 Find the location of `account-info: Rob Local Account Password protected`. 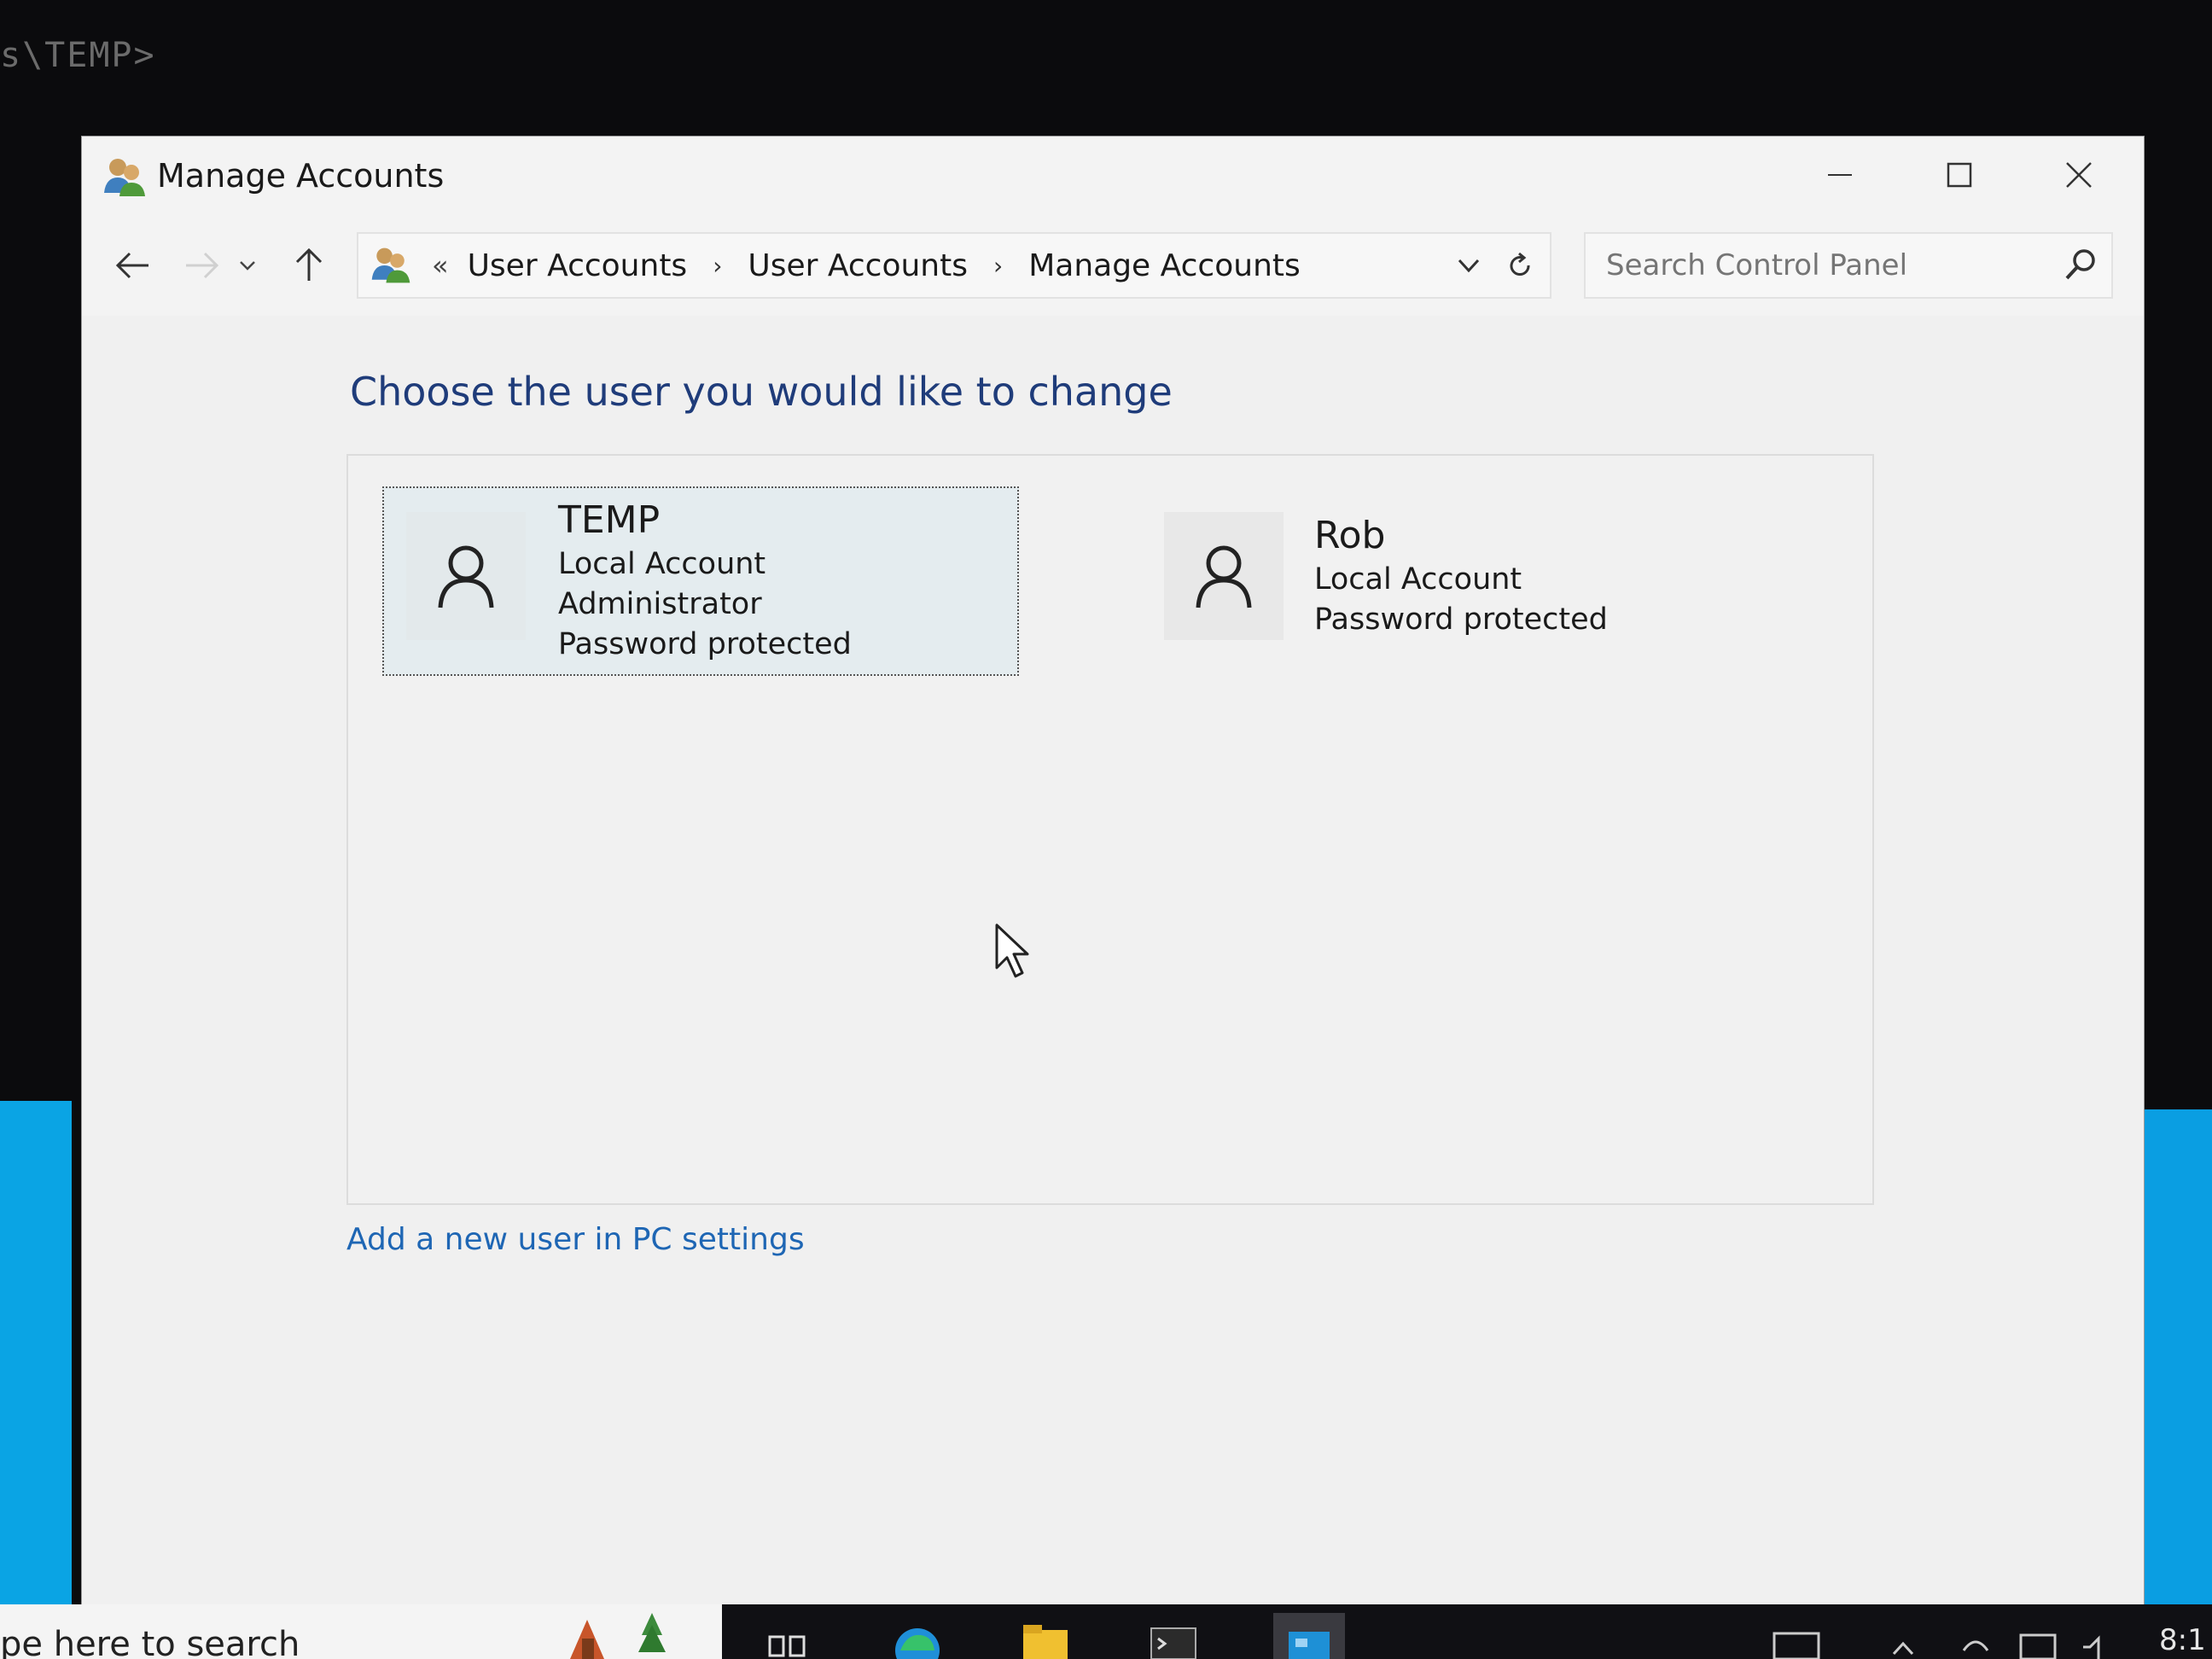

account-info: Rob Local Account Password protected is located at coordinates (1461, 584).